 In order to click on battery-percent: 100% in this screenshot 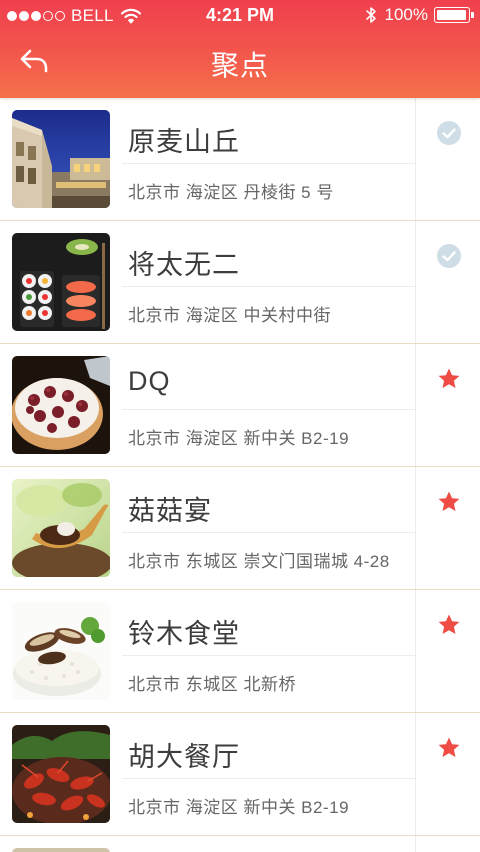, I will do `click(406, 14)`.